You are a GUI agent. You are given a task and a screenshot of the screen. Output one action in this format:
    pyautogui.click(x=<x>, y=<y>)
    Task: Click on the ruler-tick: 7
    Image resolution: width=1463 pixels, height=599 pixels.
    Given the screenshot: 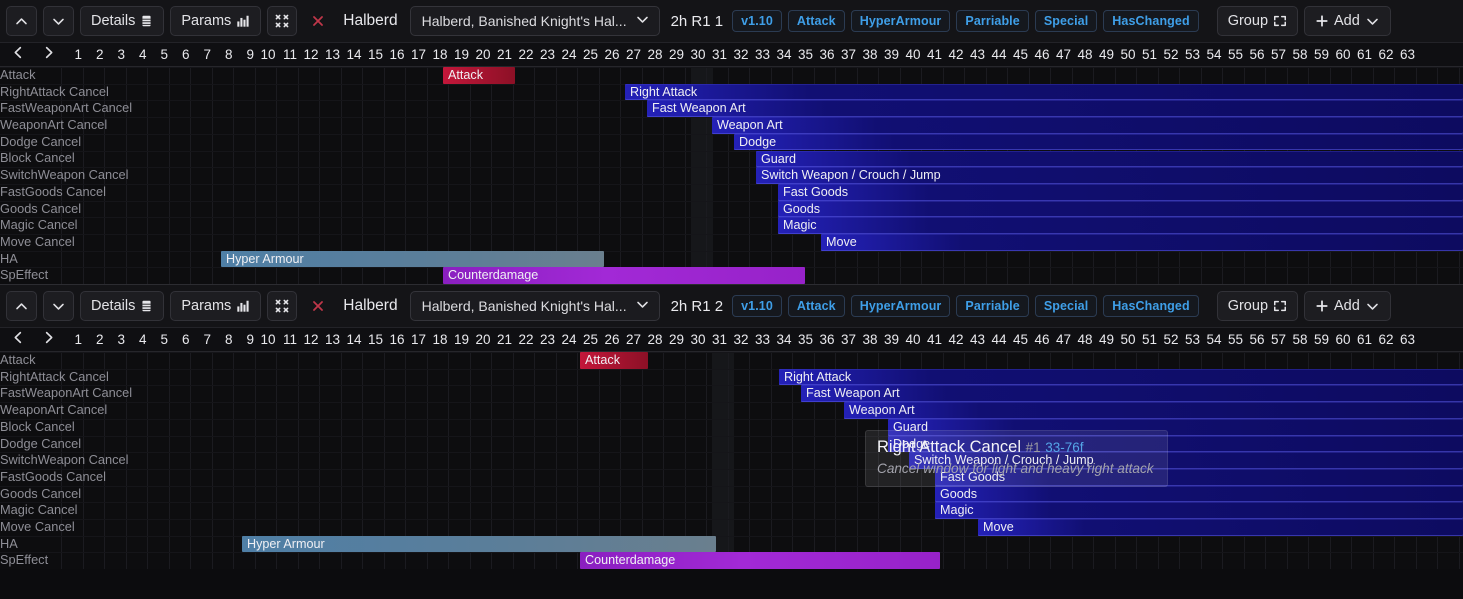 What is the action you would take?
    pyautogui.click(x=207, y=54)
    